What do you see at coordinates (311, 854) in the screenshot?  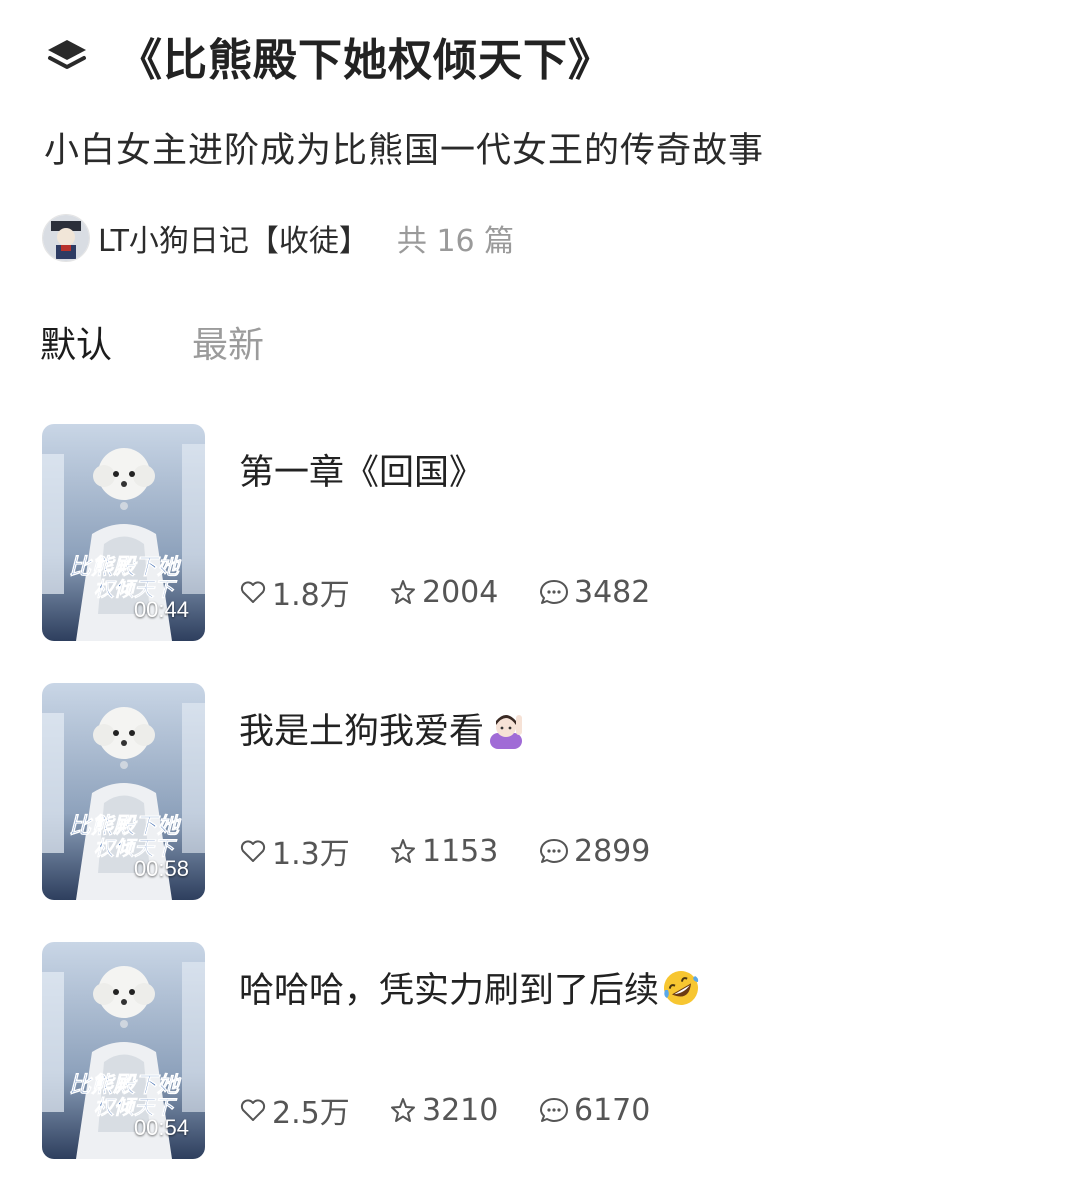 I see `like-count: 1.3万` at bounding box center [311, 854].